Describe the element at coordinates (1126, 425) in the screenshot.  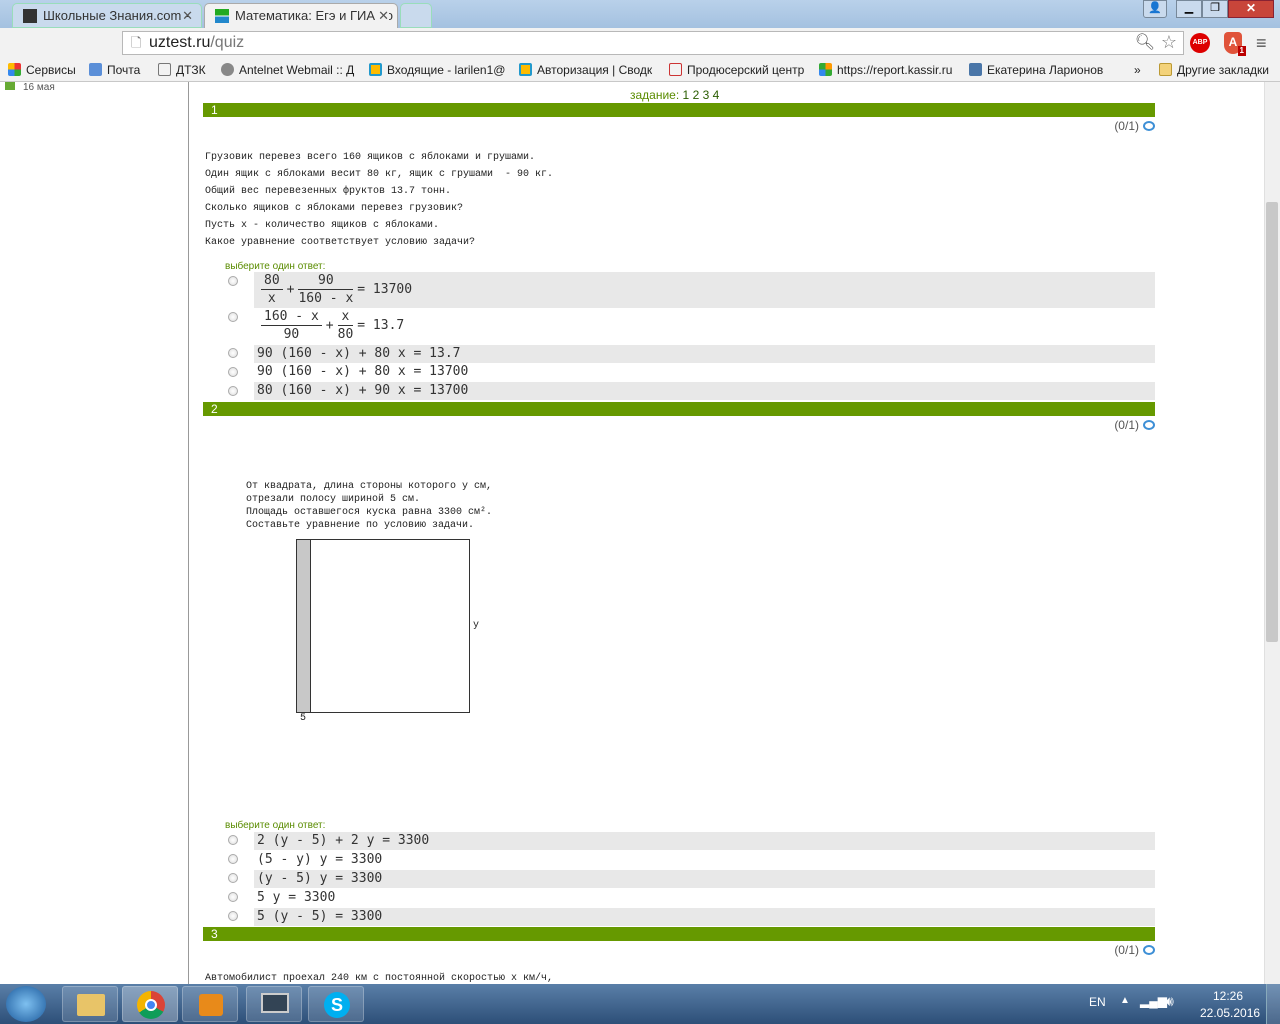
I see `score-label: (0/1)` at that location.